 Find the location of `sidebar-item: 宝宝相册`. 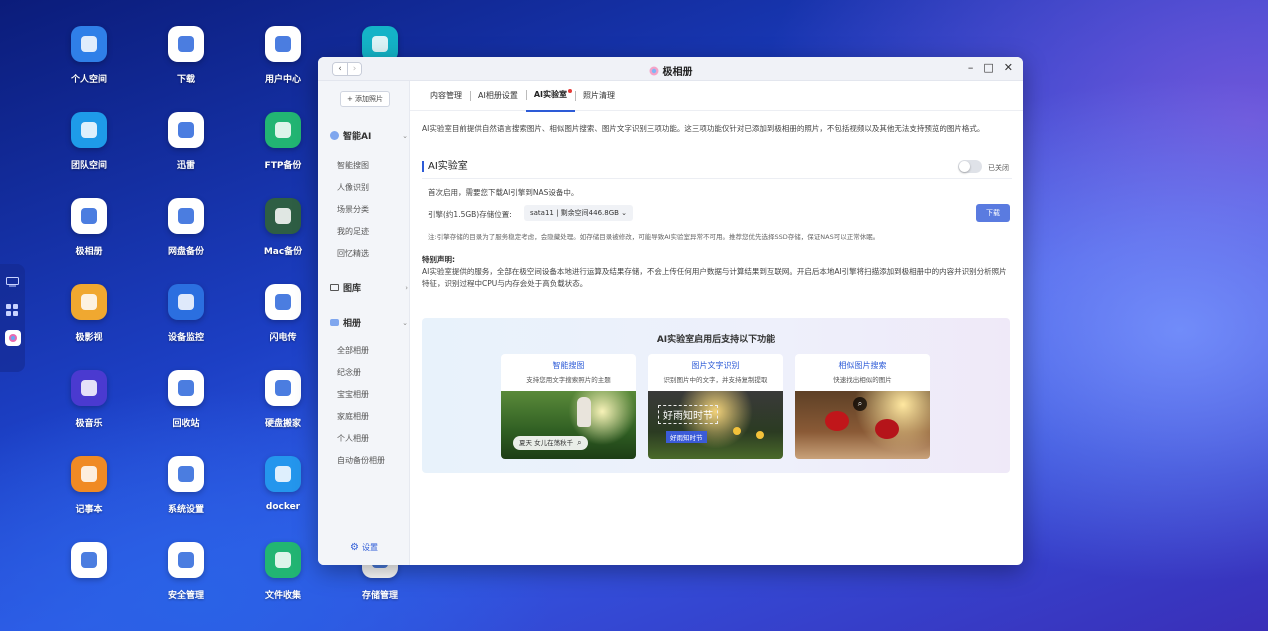

sidebar-item: 宝宝相册 is located at coordinates (353, 394).